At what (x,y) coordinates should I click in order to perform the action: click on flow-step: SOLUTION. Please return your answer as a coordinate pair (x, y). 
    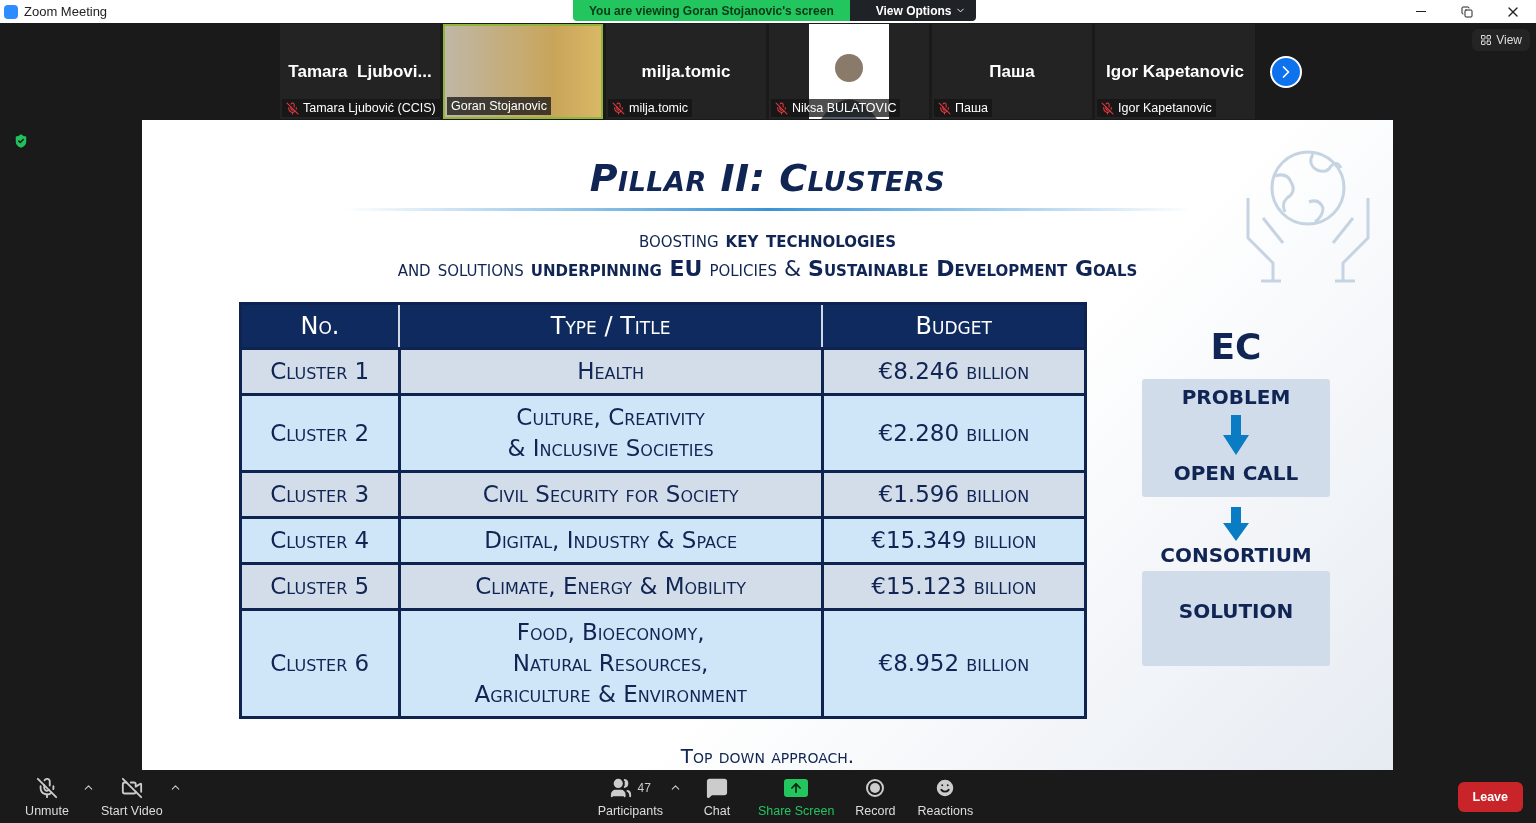
    Looking at the image, I should click on (1236, 611).